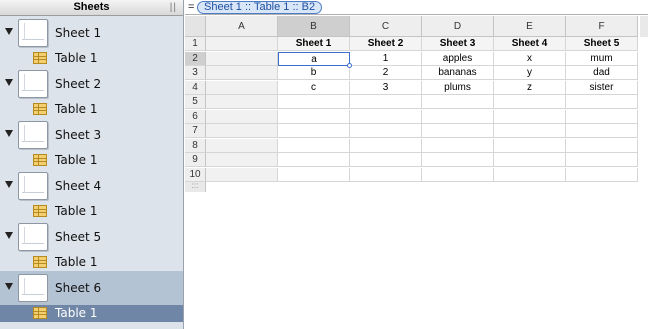 This screenshot has width=648, height=329. I want to click on table-cell: c, so click(314, 87).